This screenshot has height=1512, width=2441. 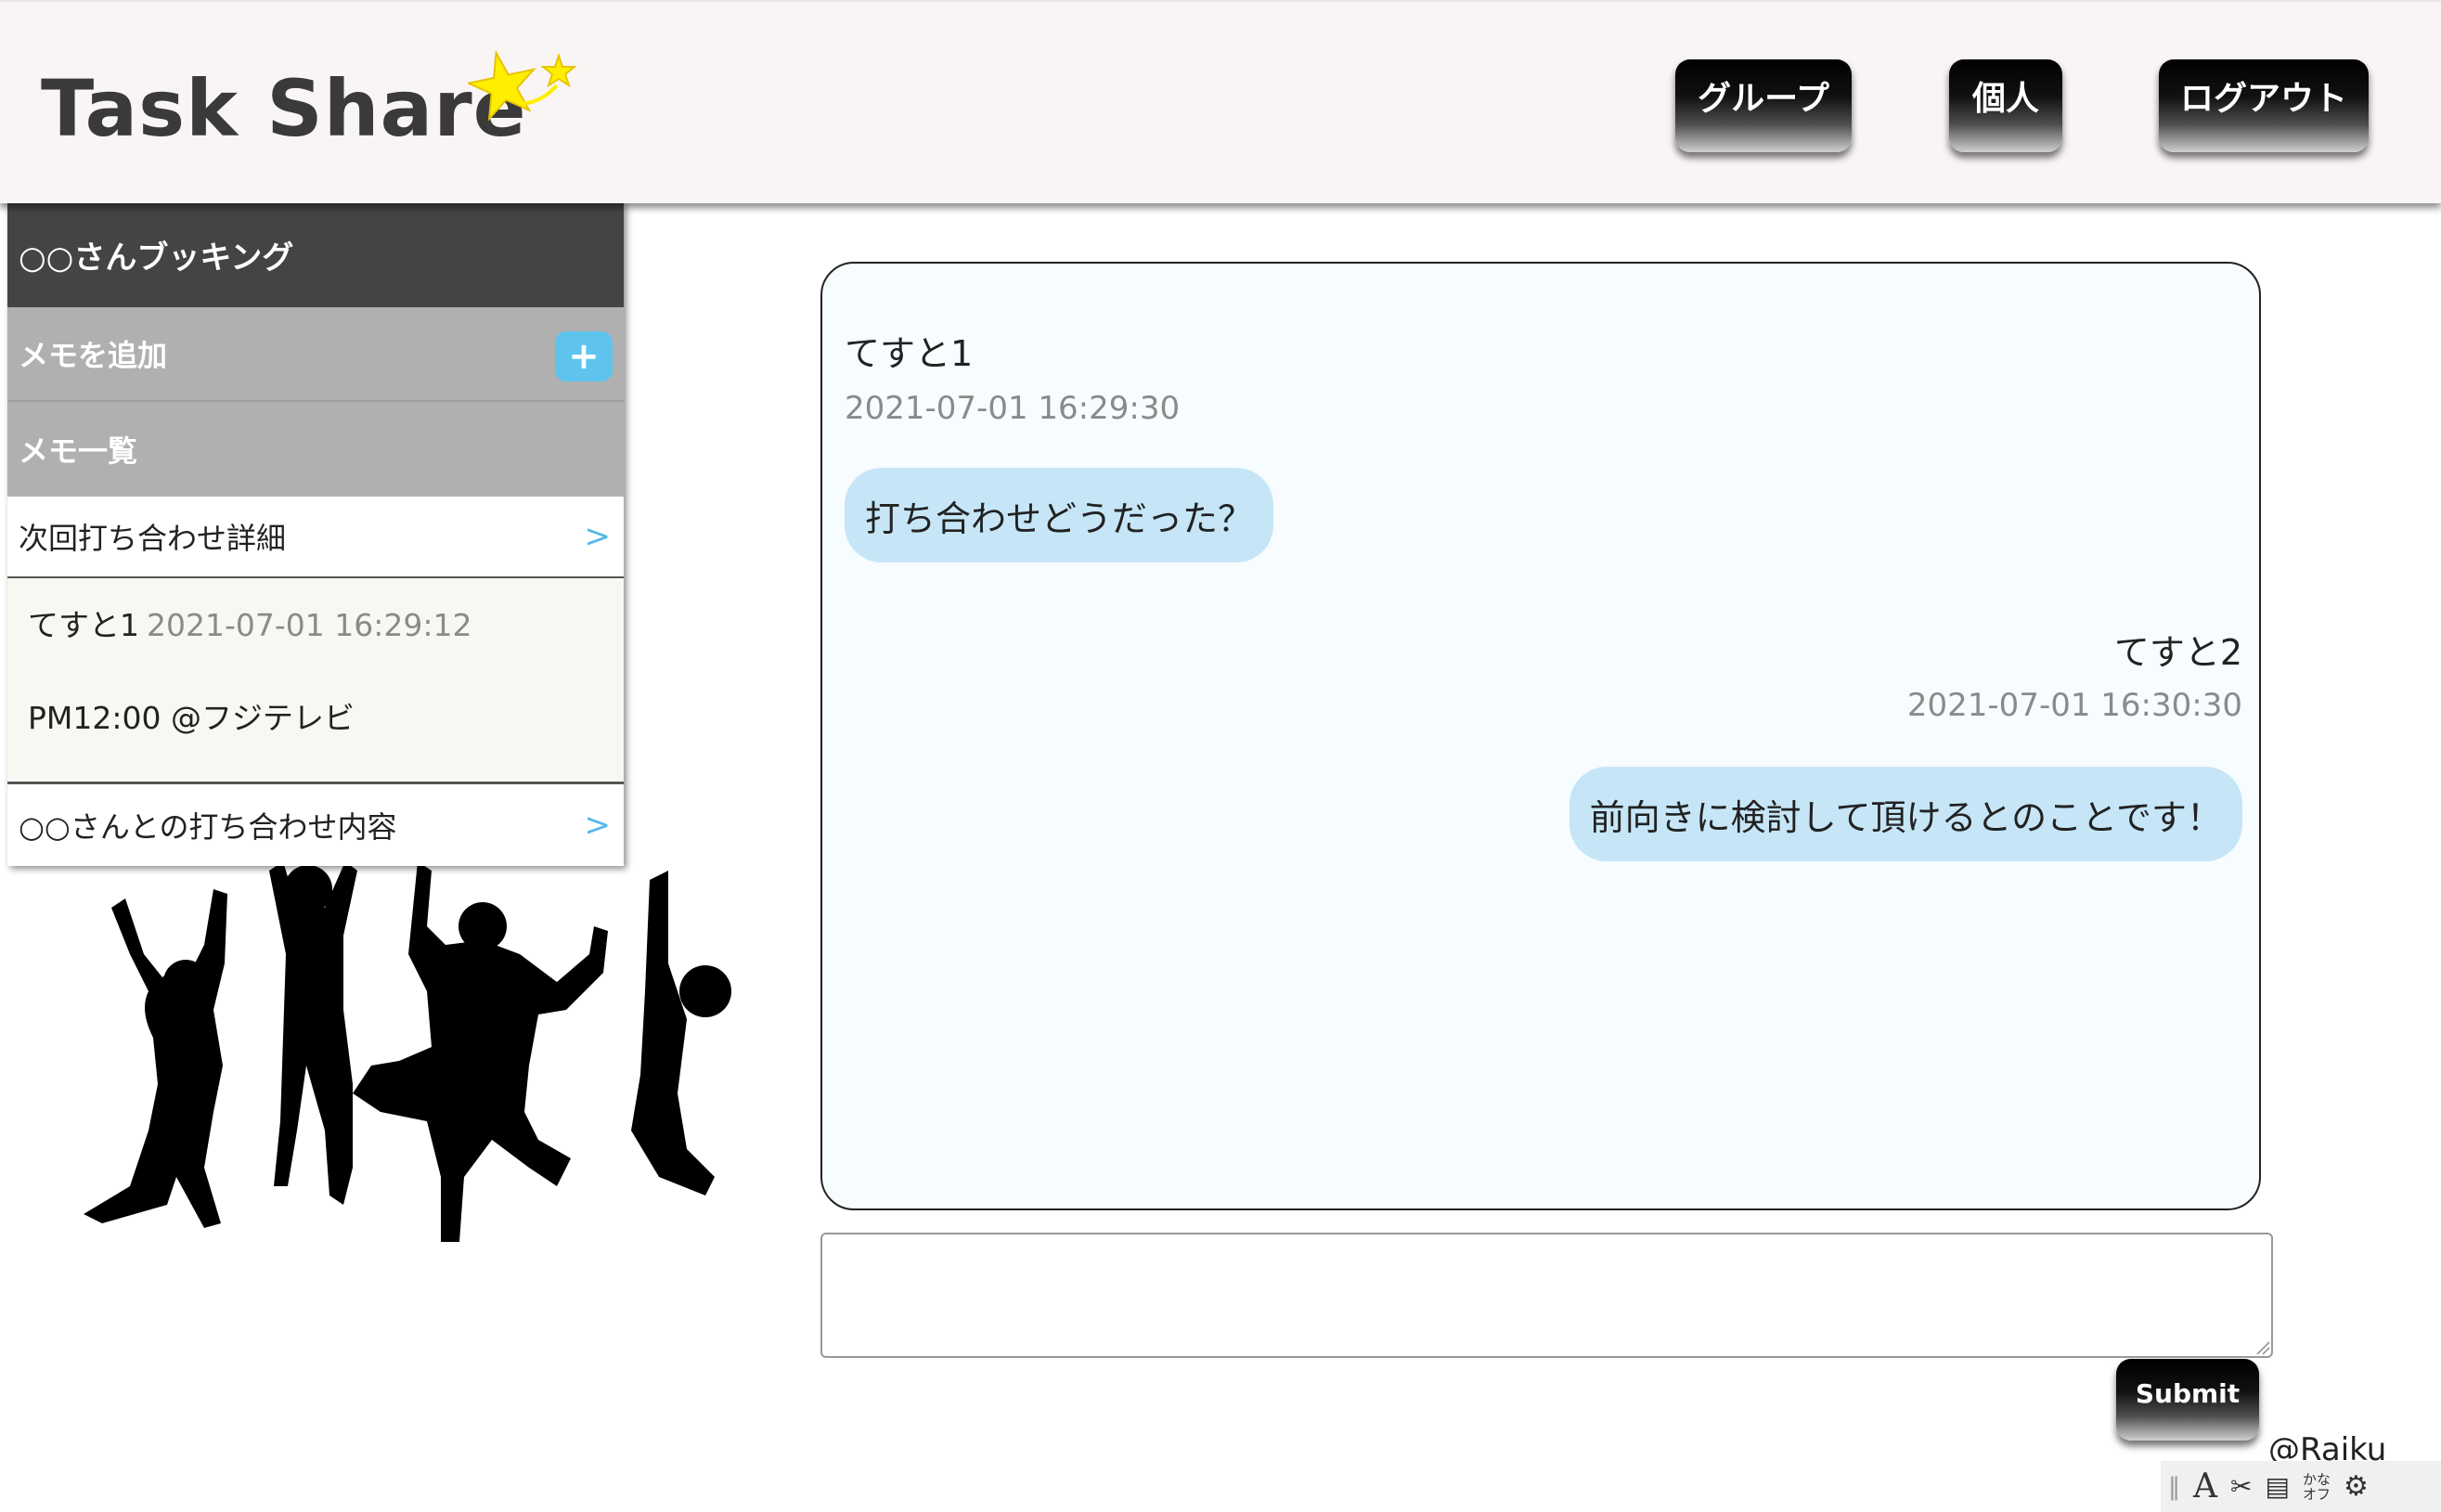 What do you see at coordinates (309, 625) in the screenshot?
I see `memo-timestamp: 2021-07-01 16:29:12` at bounding box center [309, 625].